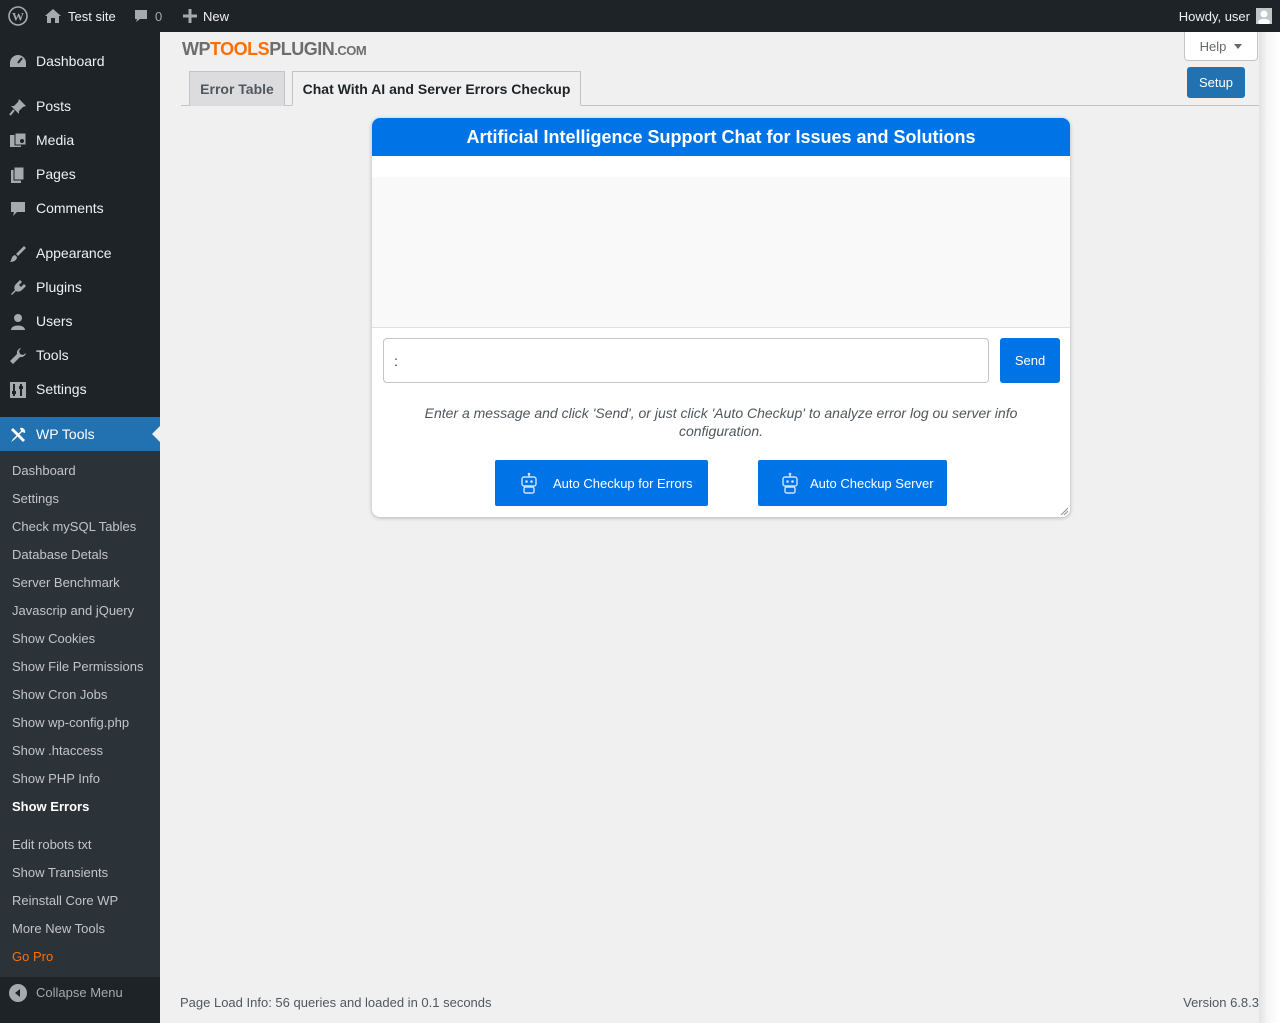  Describe the element at coordinates (66, 582) in the screenshot. I see `submenu-item-server-benchmark: Server Benchmark` at that location.